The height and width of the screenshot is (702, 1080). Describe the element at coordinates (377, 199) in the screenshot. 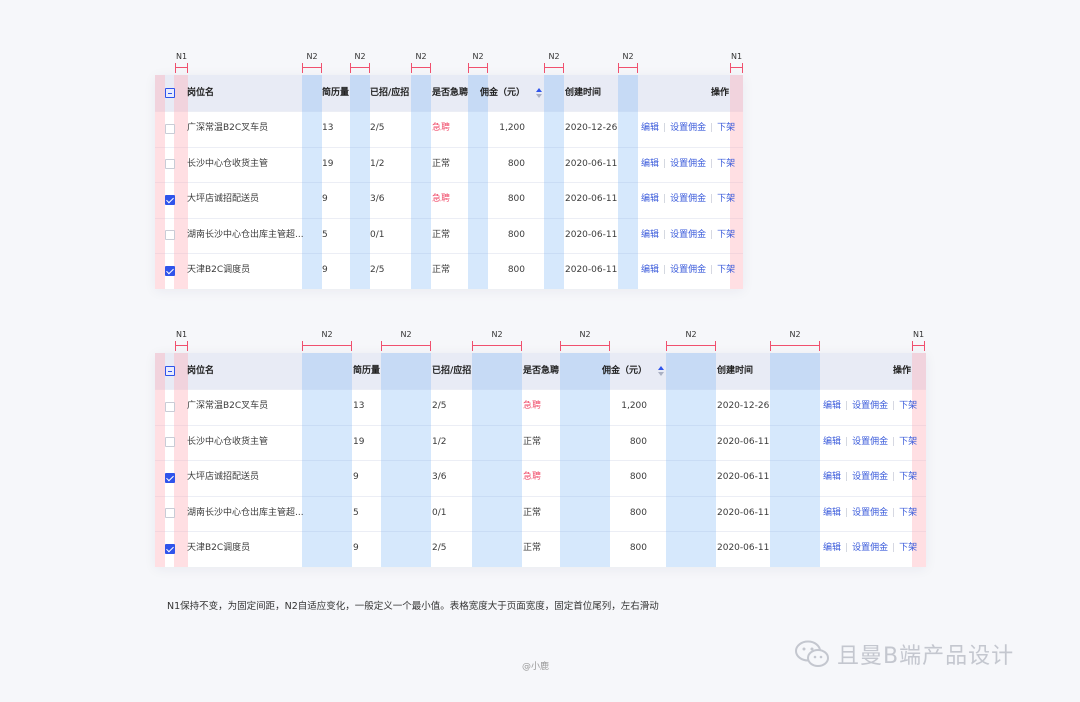

I see `cell-hired: 3/6` at that location.